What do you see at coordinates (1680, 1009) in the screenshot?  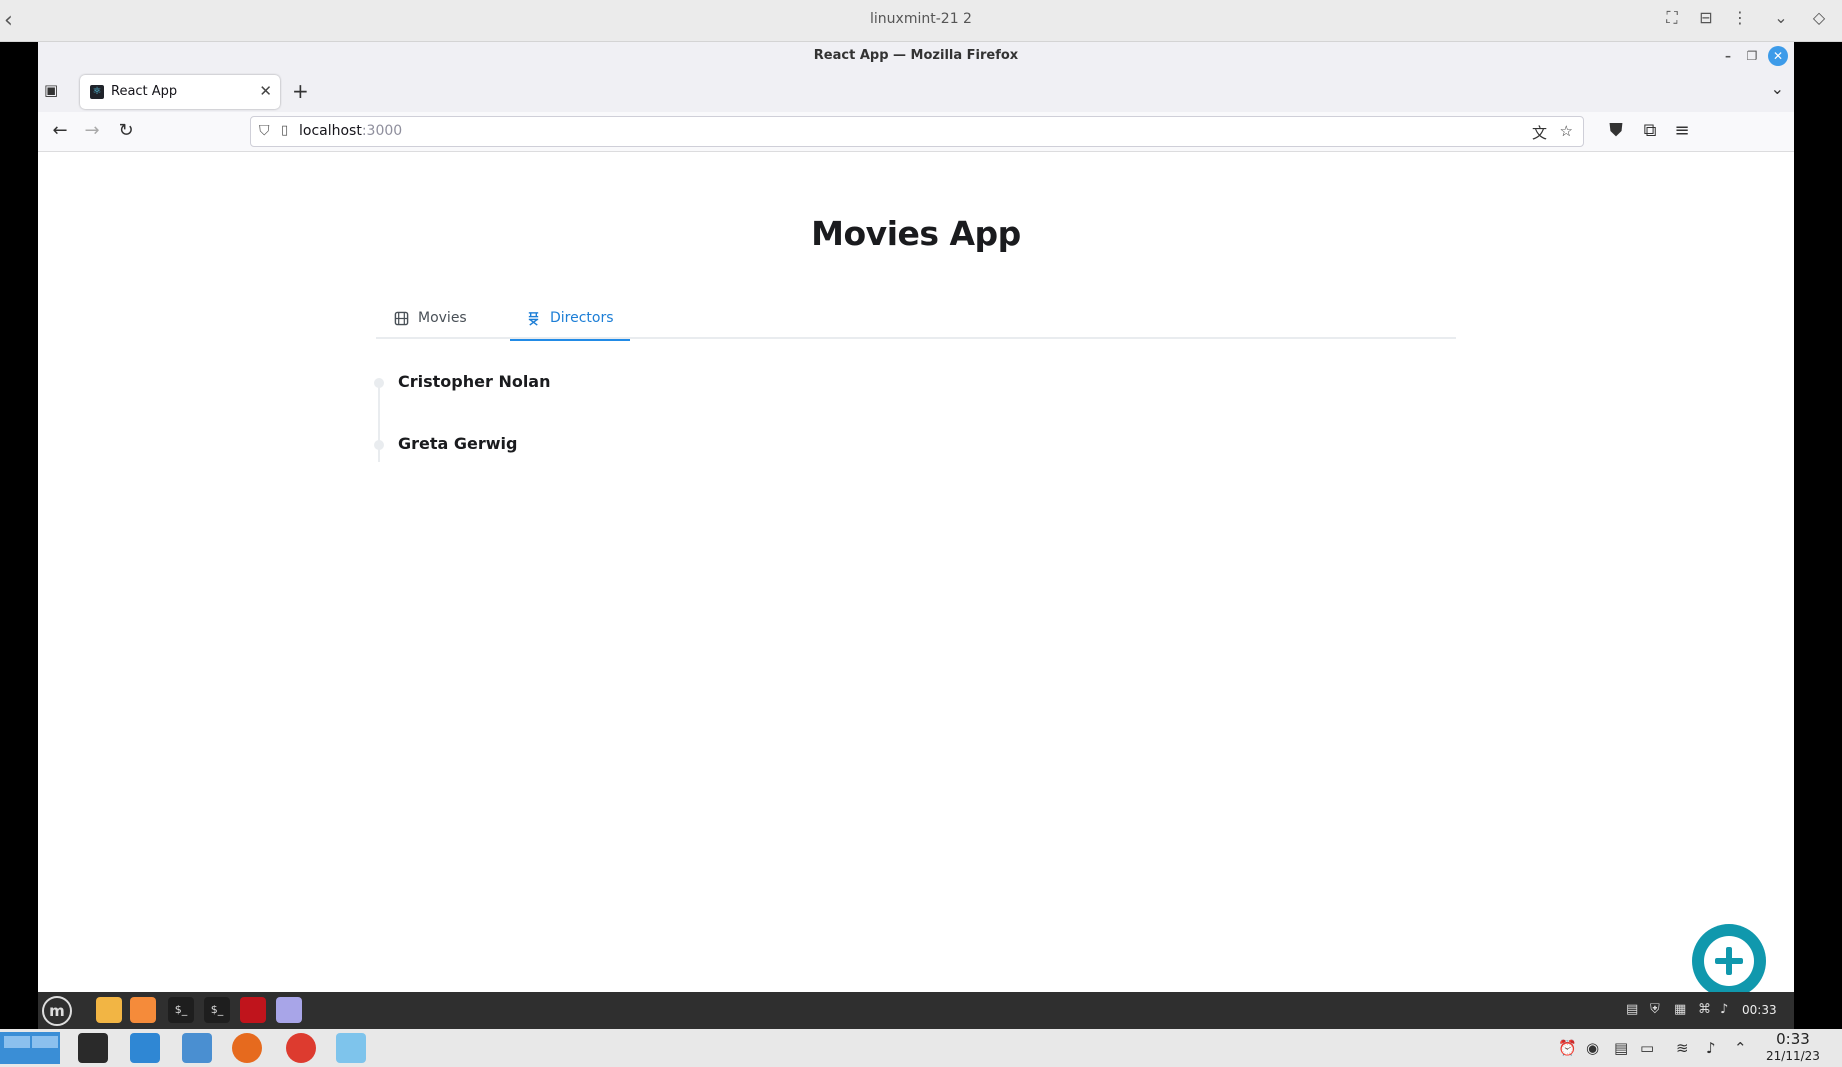 I see `tray-notes-icon: ▦` at bounding box center [1680, 1009].